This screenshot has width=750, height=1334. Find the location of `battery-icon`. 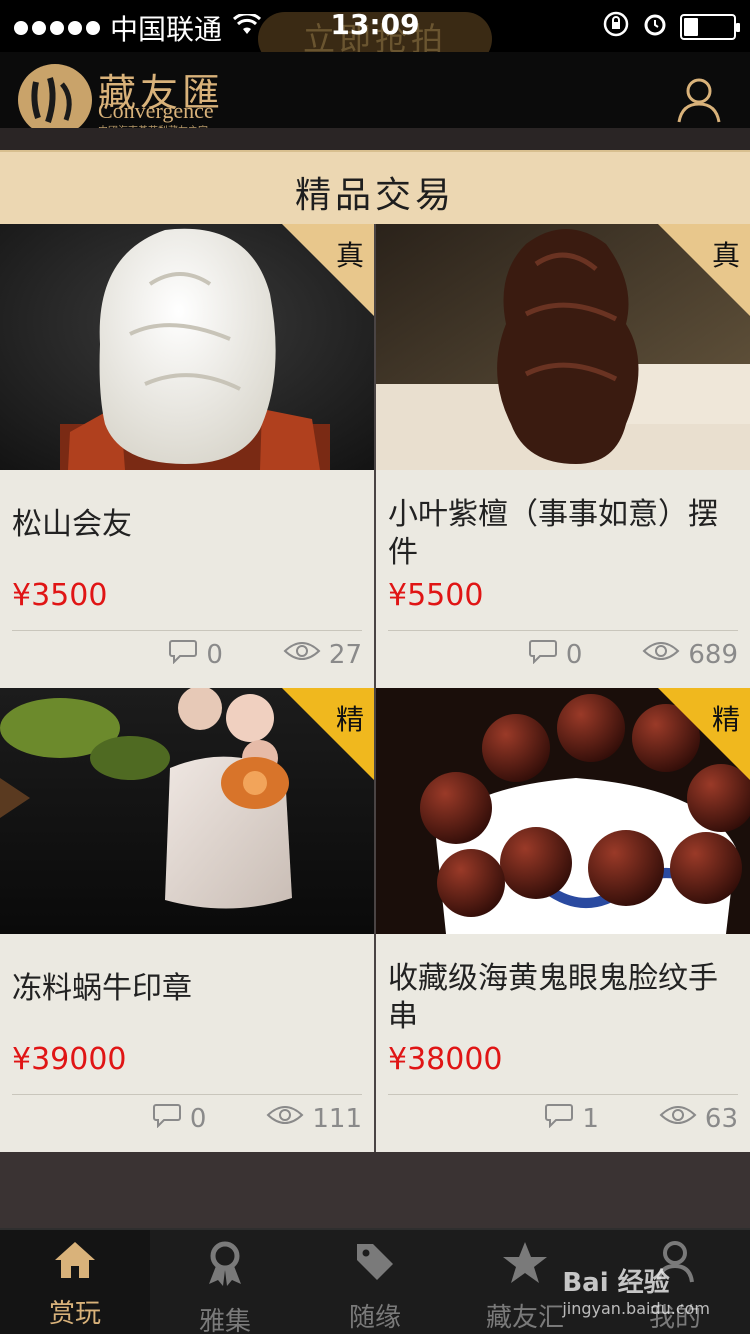

battery-icon is located at coordinates (710, 27).